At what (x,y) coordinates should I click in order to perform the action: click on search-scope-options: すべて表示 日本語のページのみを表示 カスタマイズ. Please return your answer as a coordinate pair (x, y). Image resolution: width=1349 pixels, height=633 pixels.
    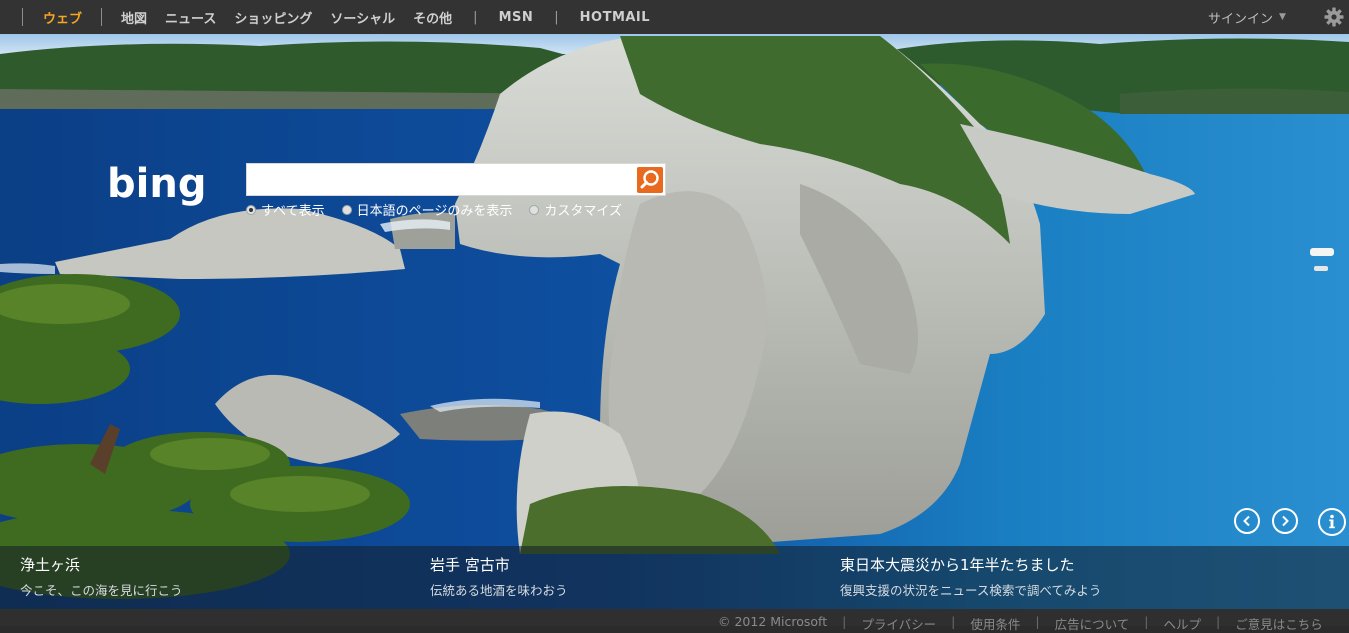
    Looking at the image, I should click on (442, 209).